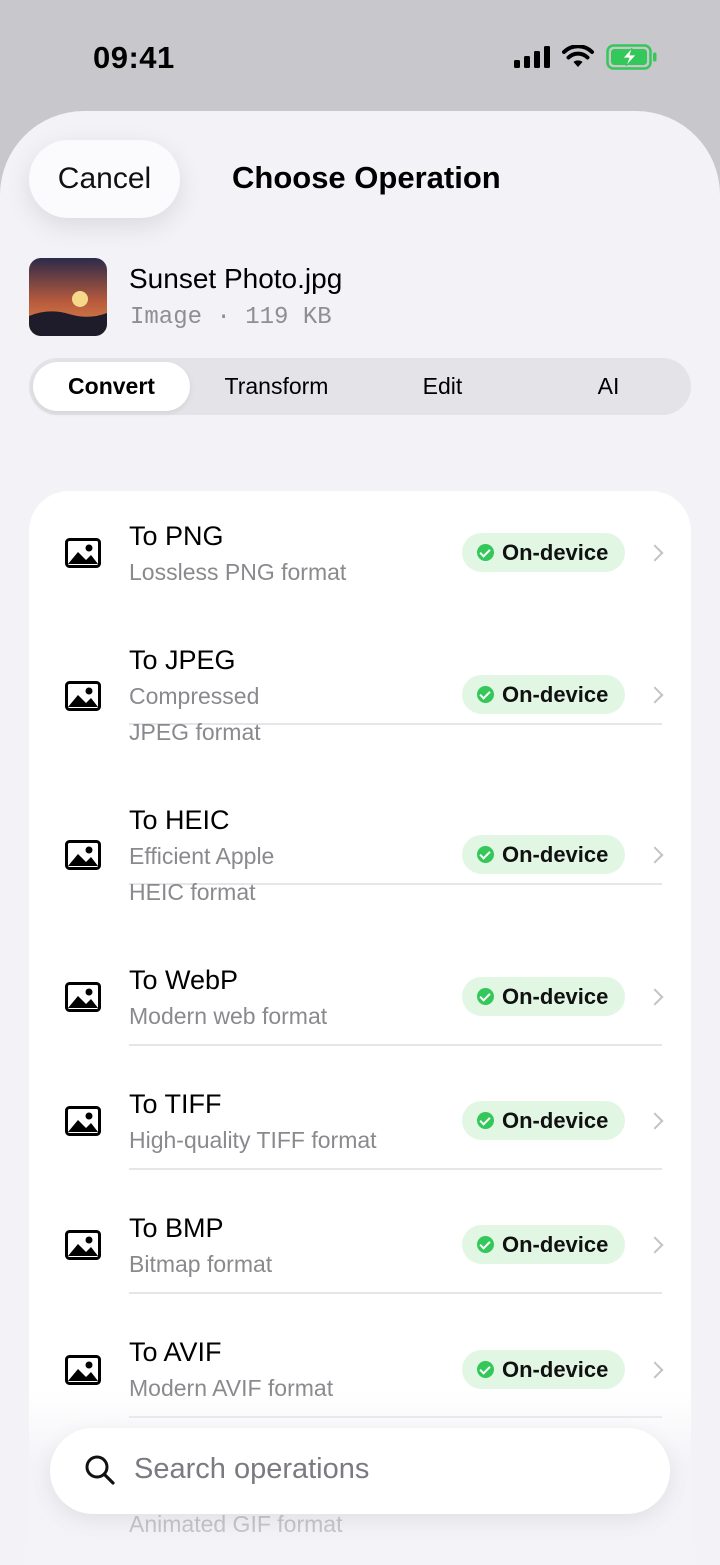 The width and height of the screenshot is (720, 1565). I want to click on operation-row-png: To PNG Lossless PNG format On-device, so click(360, 552).